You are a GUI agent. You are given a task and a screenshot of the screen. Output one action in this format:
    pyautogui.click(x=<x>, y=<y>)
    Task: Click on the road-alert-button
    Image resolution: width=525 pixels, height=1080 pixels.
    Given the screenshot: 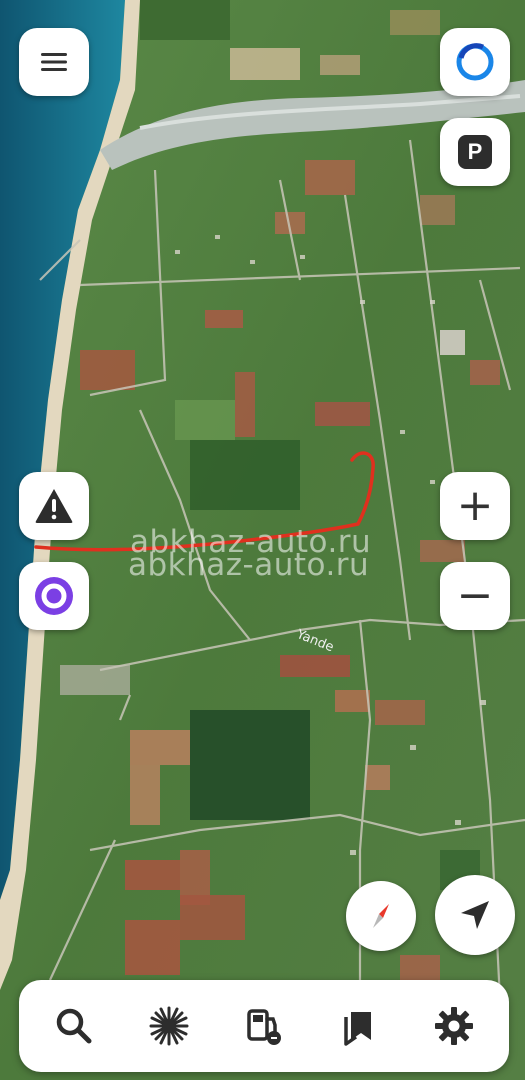 What is the action you would take?
    pyautogui.click(x=54, y=506)
    